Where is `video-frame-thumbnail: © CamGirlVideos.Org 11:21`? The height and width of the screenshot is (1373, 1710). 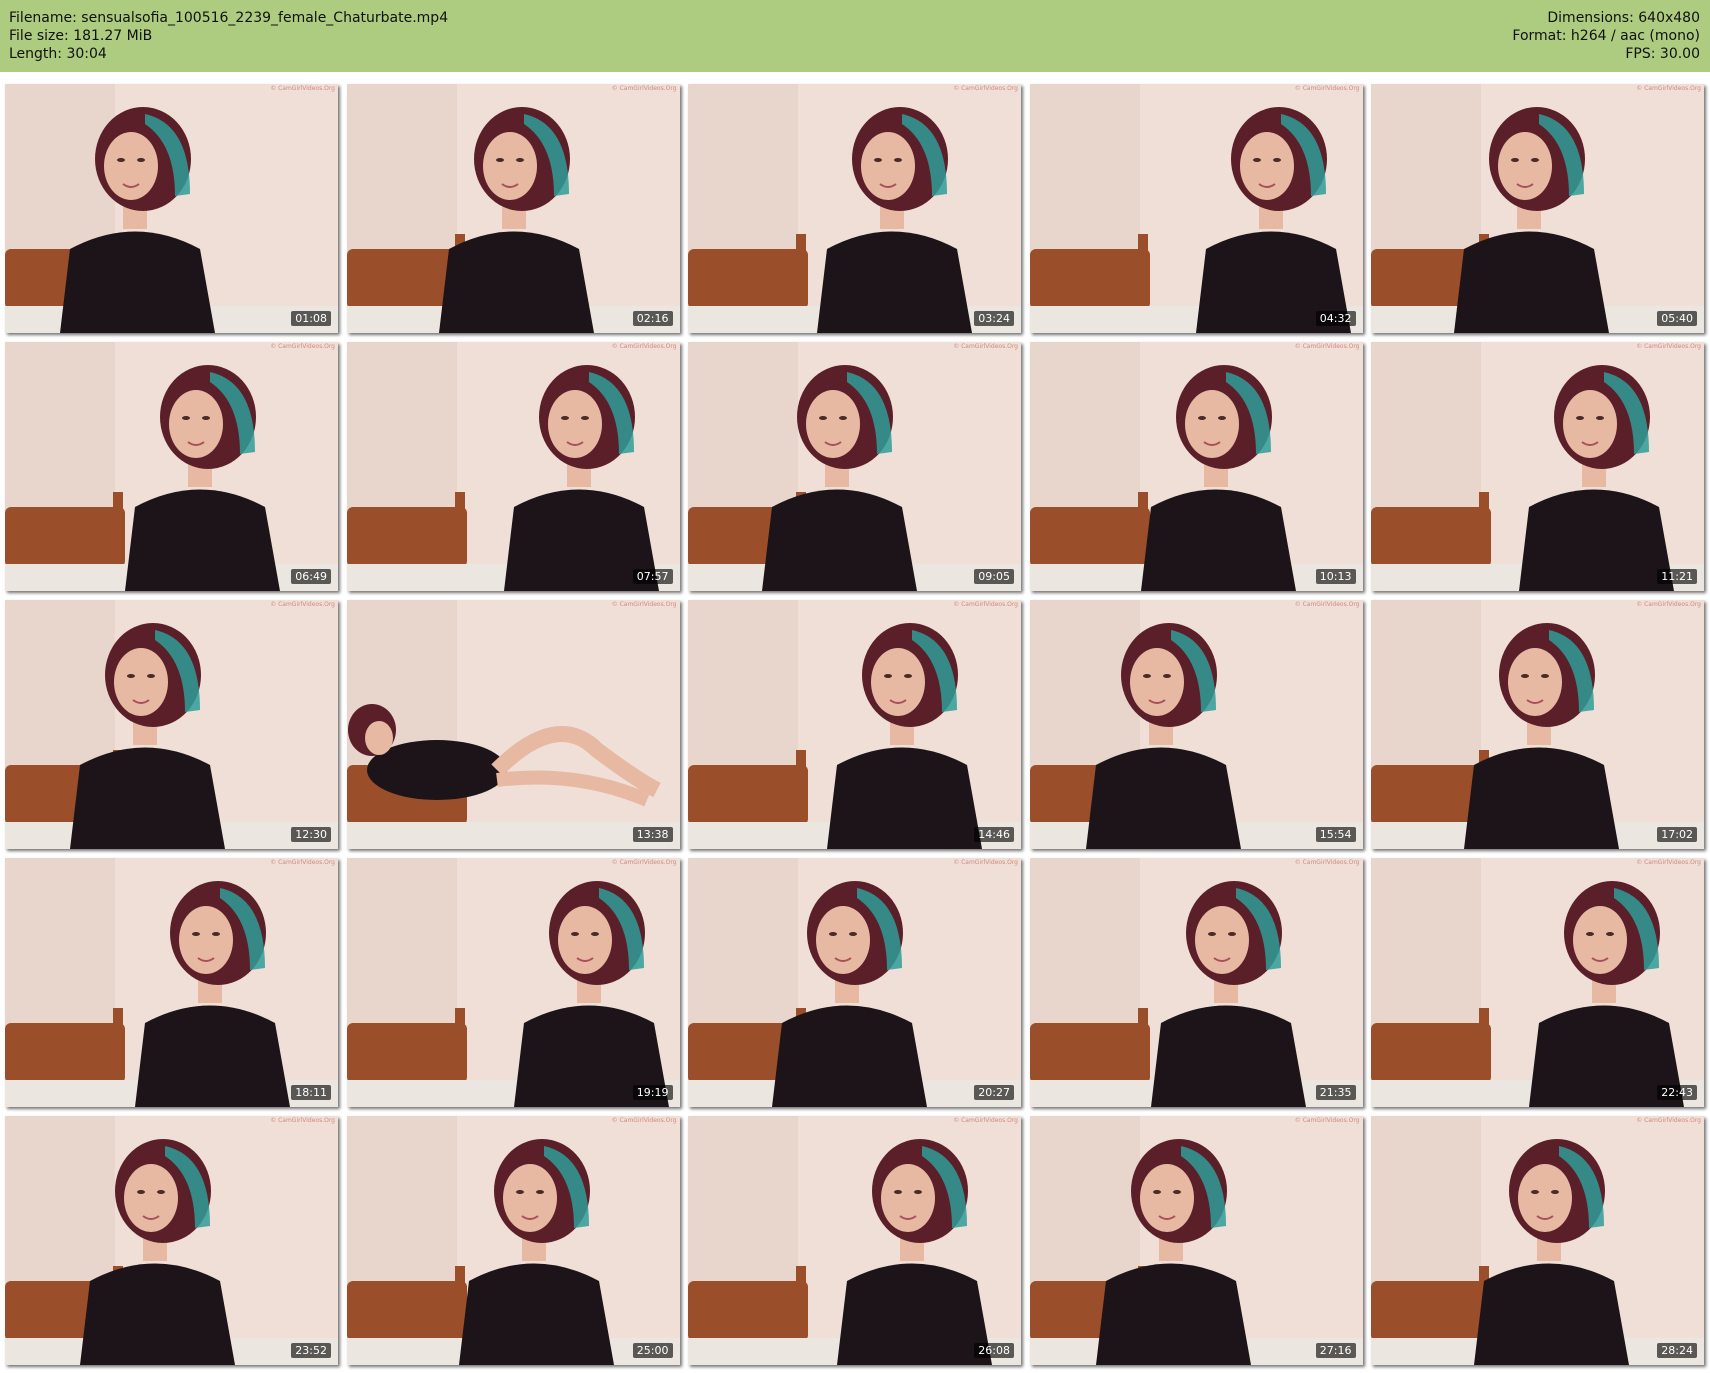
video-frame-thumbnail: © CamGirlVideos.Org 11:21 is located at coordinates (1537, 466).